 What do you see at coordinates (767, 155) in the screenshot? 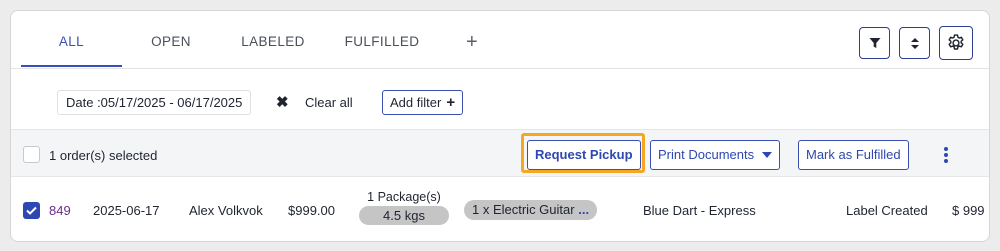
I see `chevron-down-icon` at bounding box center [767, 155].